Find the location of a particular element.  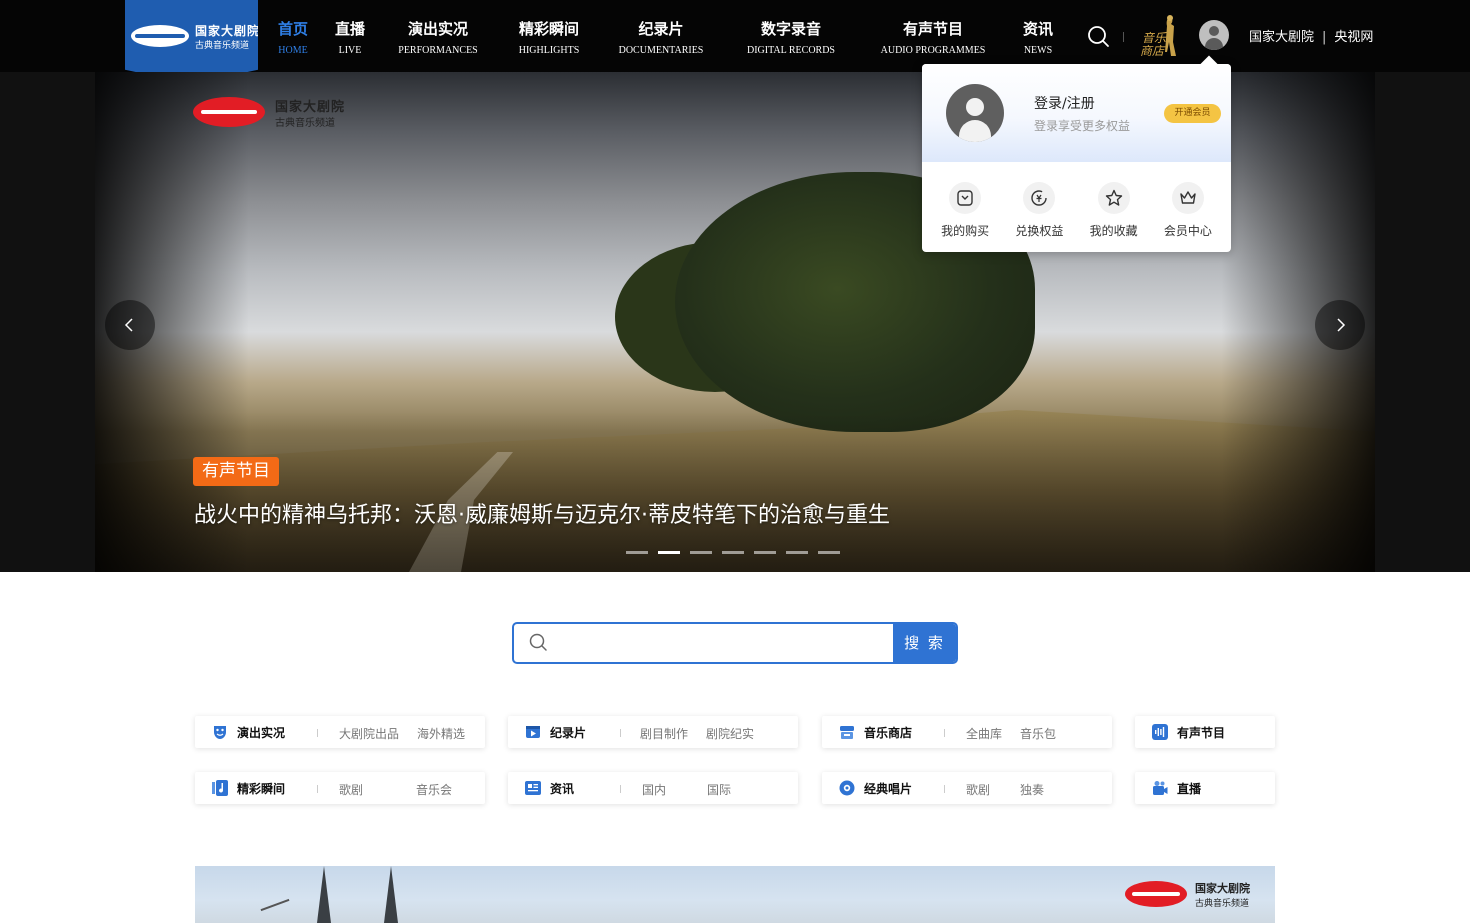

category-card-performances: 演出实况 大剧院出品 海外精选 is located at coordinates (340, 732).